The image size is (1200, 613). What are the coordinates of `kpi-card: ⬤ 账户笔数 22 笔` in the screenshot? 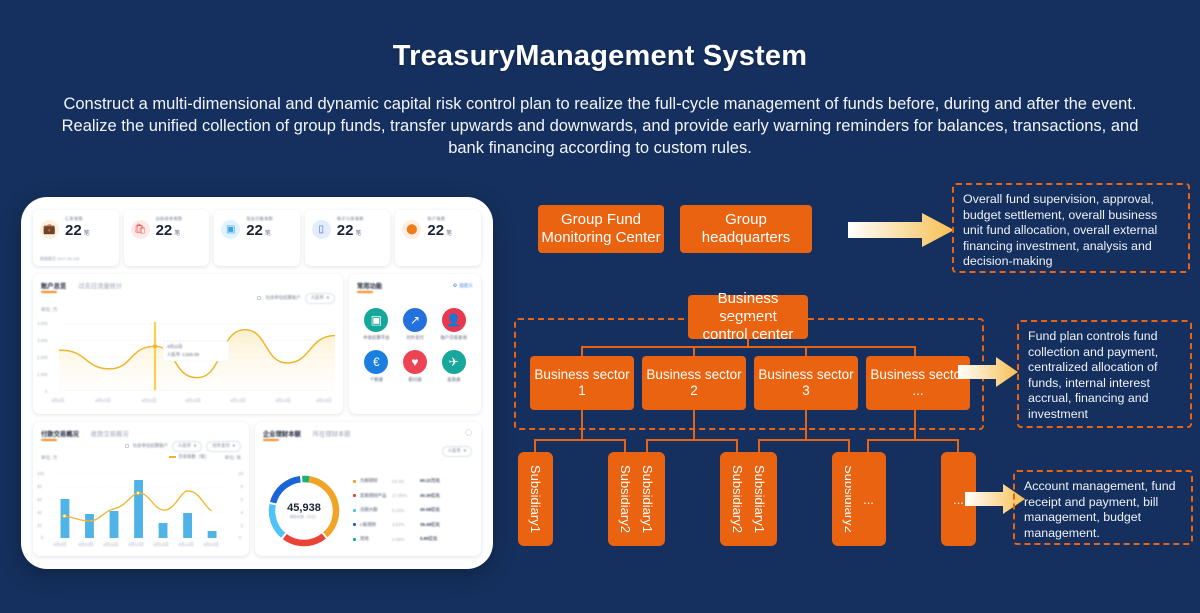 It's located at (438, 238).